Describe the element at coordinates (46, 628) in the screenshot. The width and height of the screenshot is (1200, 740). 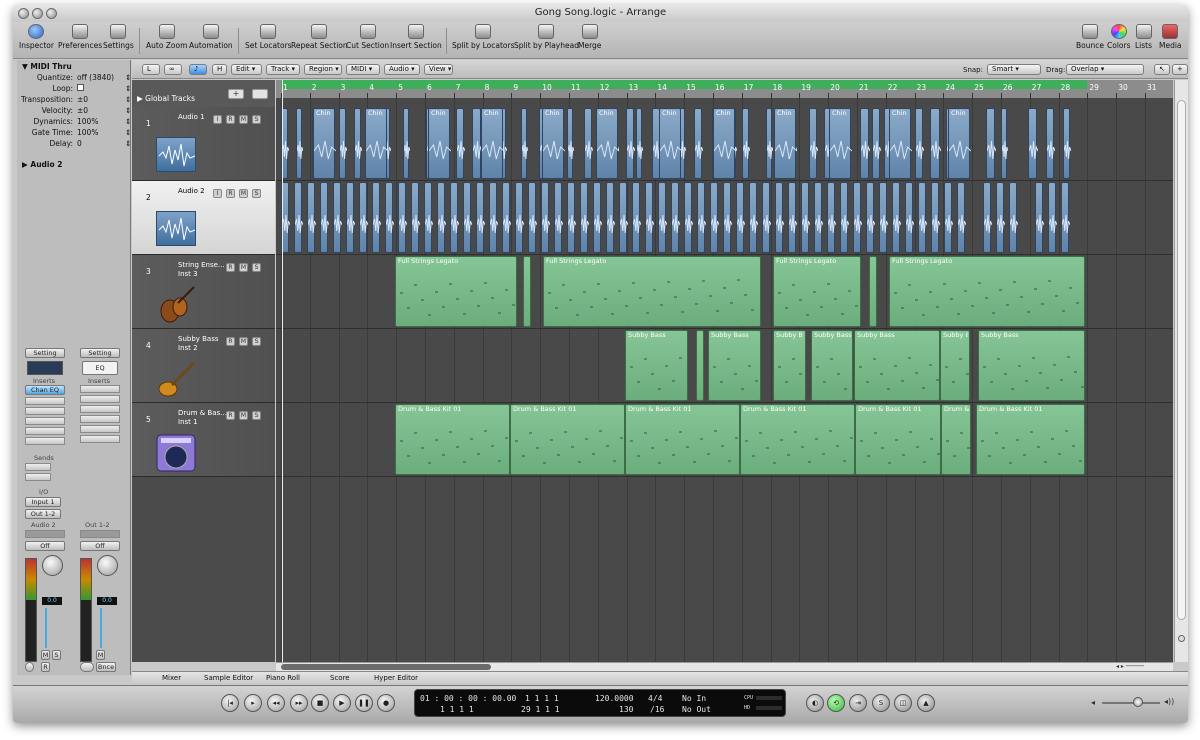
I see `volume-fader` at that location.